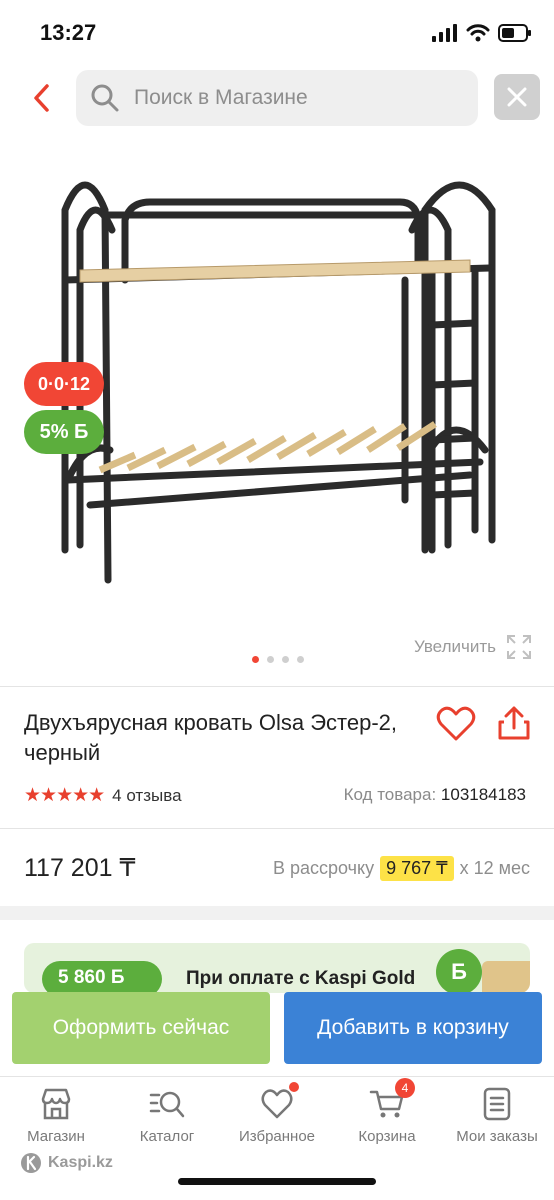  I want to click on product-rating: ★★★★★ 4 отзыва, so click(103, 795).